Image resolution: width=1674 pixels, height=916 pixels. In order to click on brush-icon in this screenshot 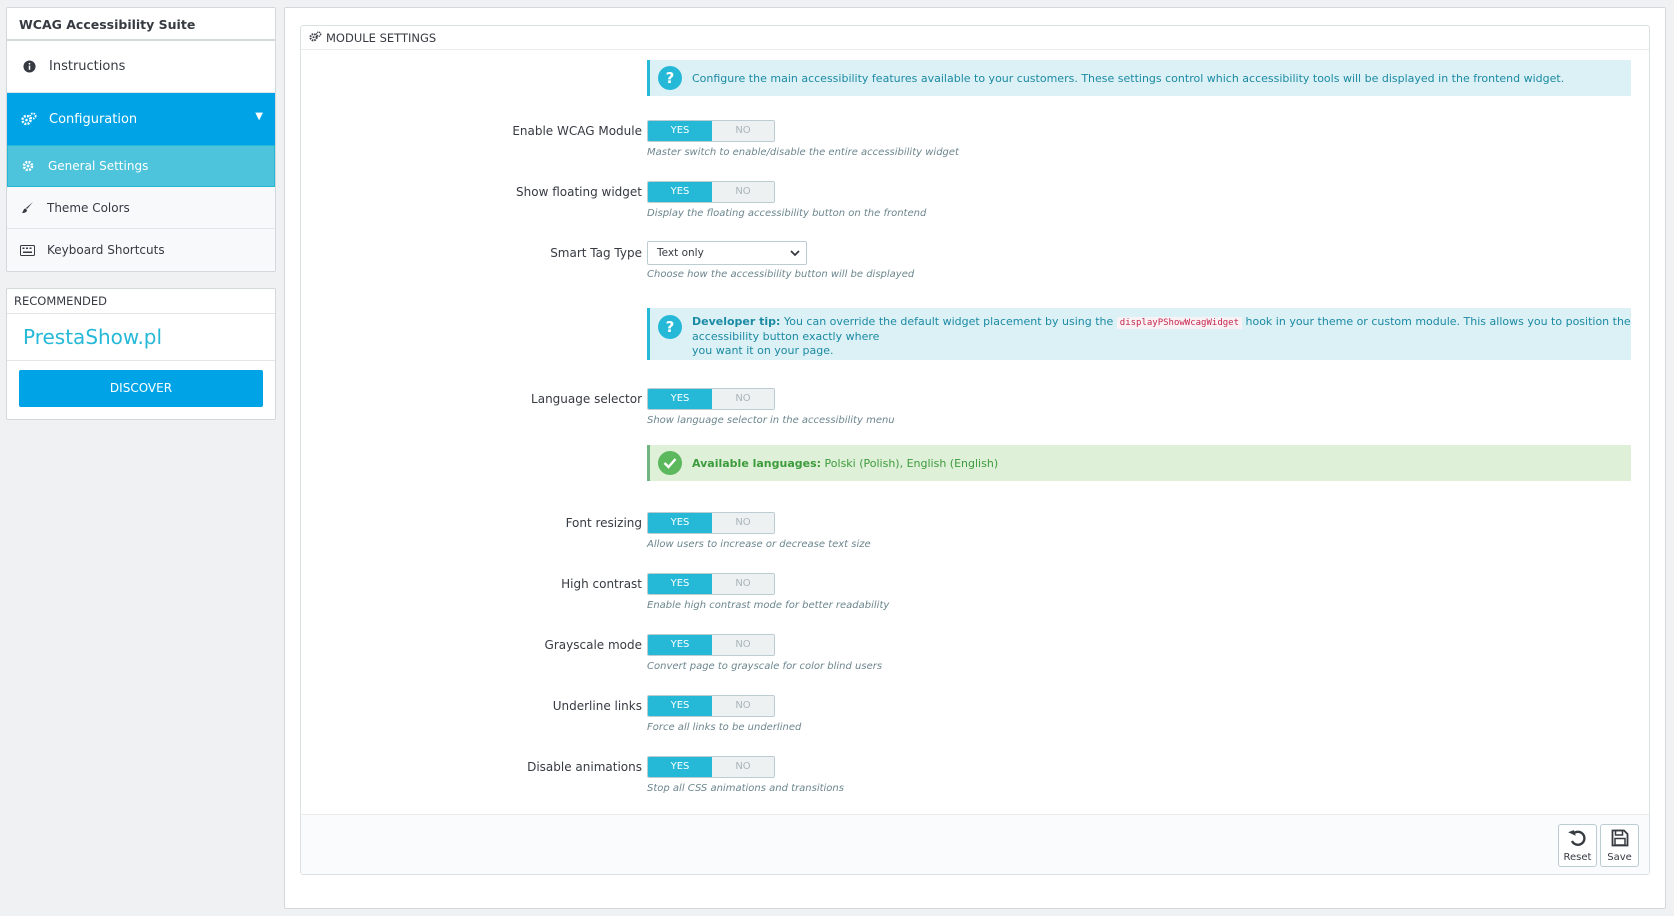, I will do `click(27, 207)`.